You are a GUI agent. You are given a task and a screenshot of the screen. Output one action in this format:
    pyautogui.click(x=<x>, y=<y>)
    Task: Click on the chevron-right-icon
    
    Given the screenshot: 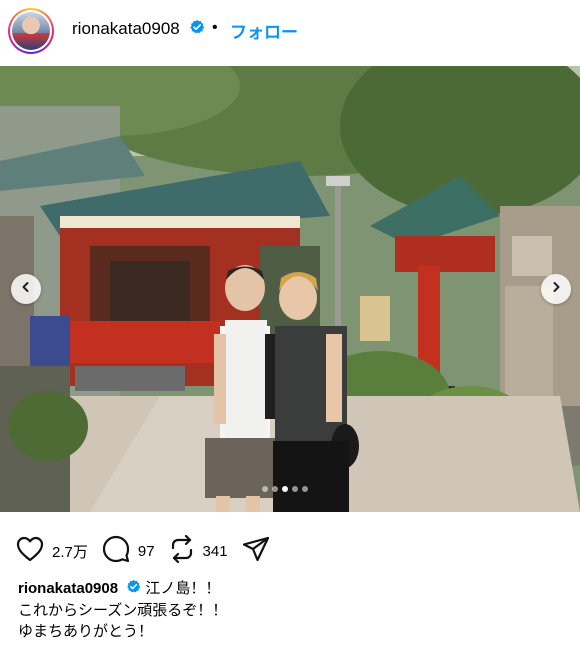 What is the action you would take?
    pyautogui.click(x=556, y=289)
    